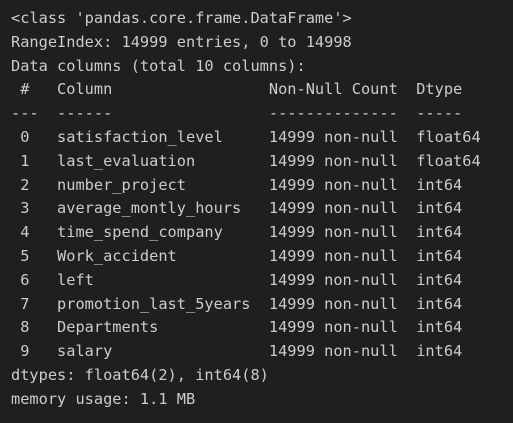 This screenshot has height=423, width=513. What do you see at coordinates (103, 398) in the screenshot?
I see `memory-usage-line: memory usage: 1.1 MB` at bounding box center [103, 398].